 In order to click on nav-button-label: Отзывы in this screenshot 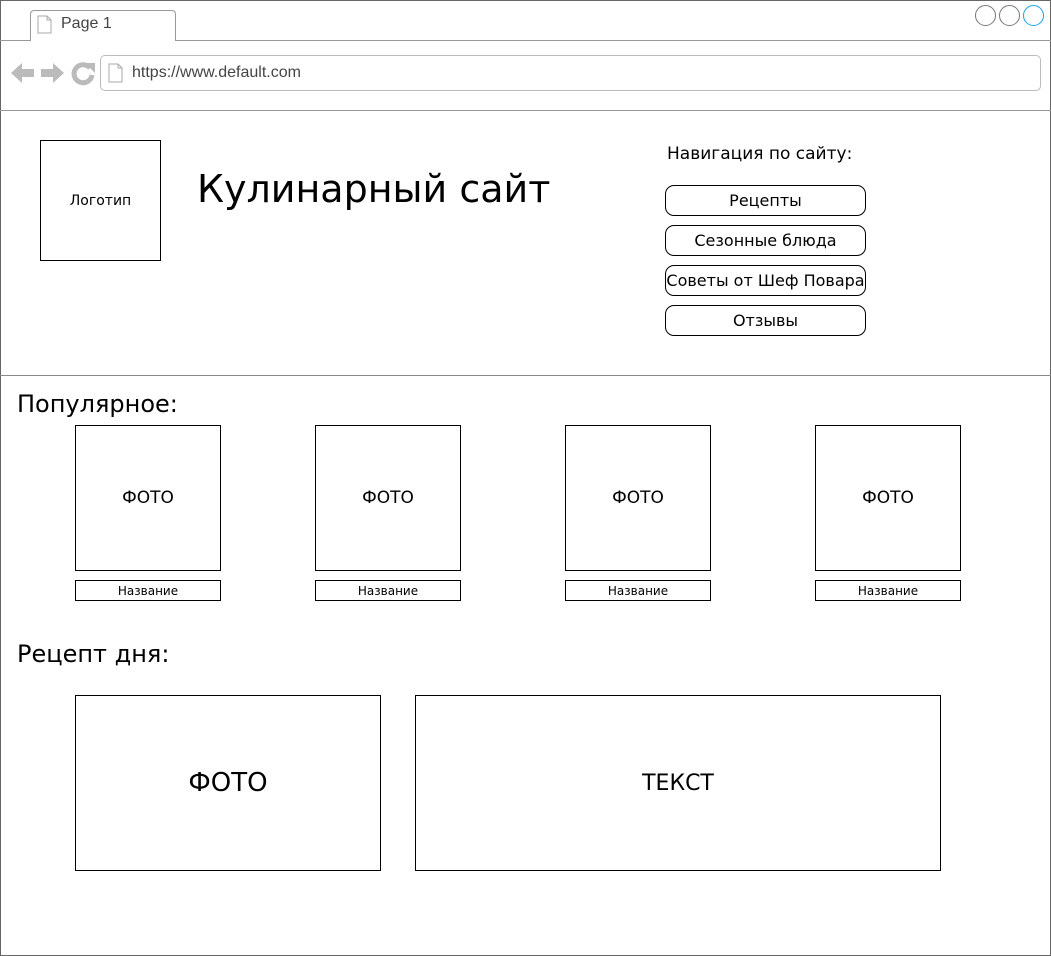, I will do `click(765, 320)`.